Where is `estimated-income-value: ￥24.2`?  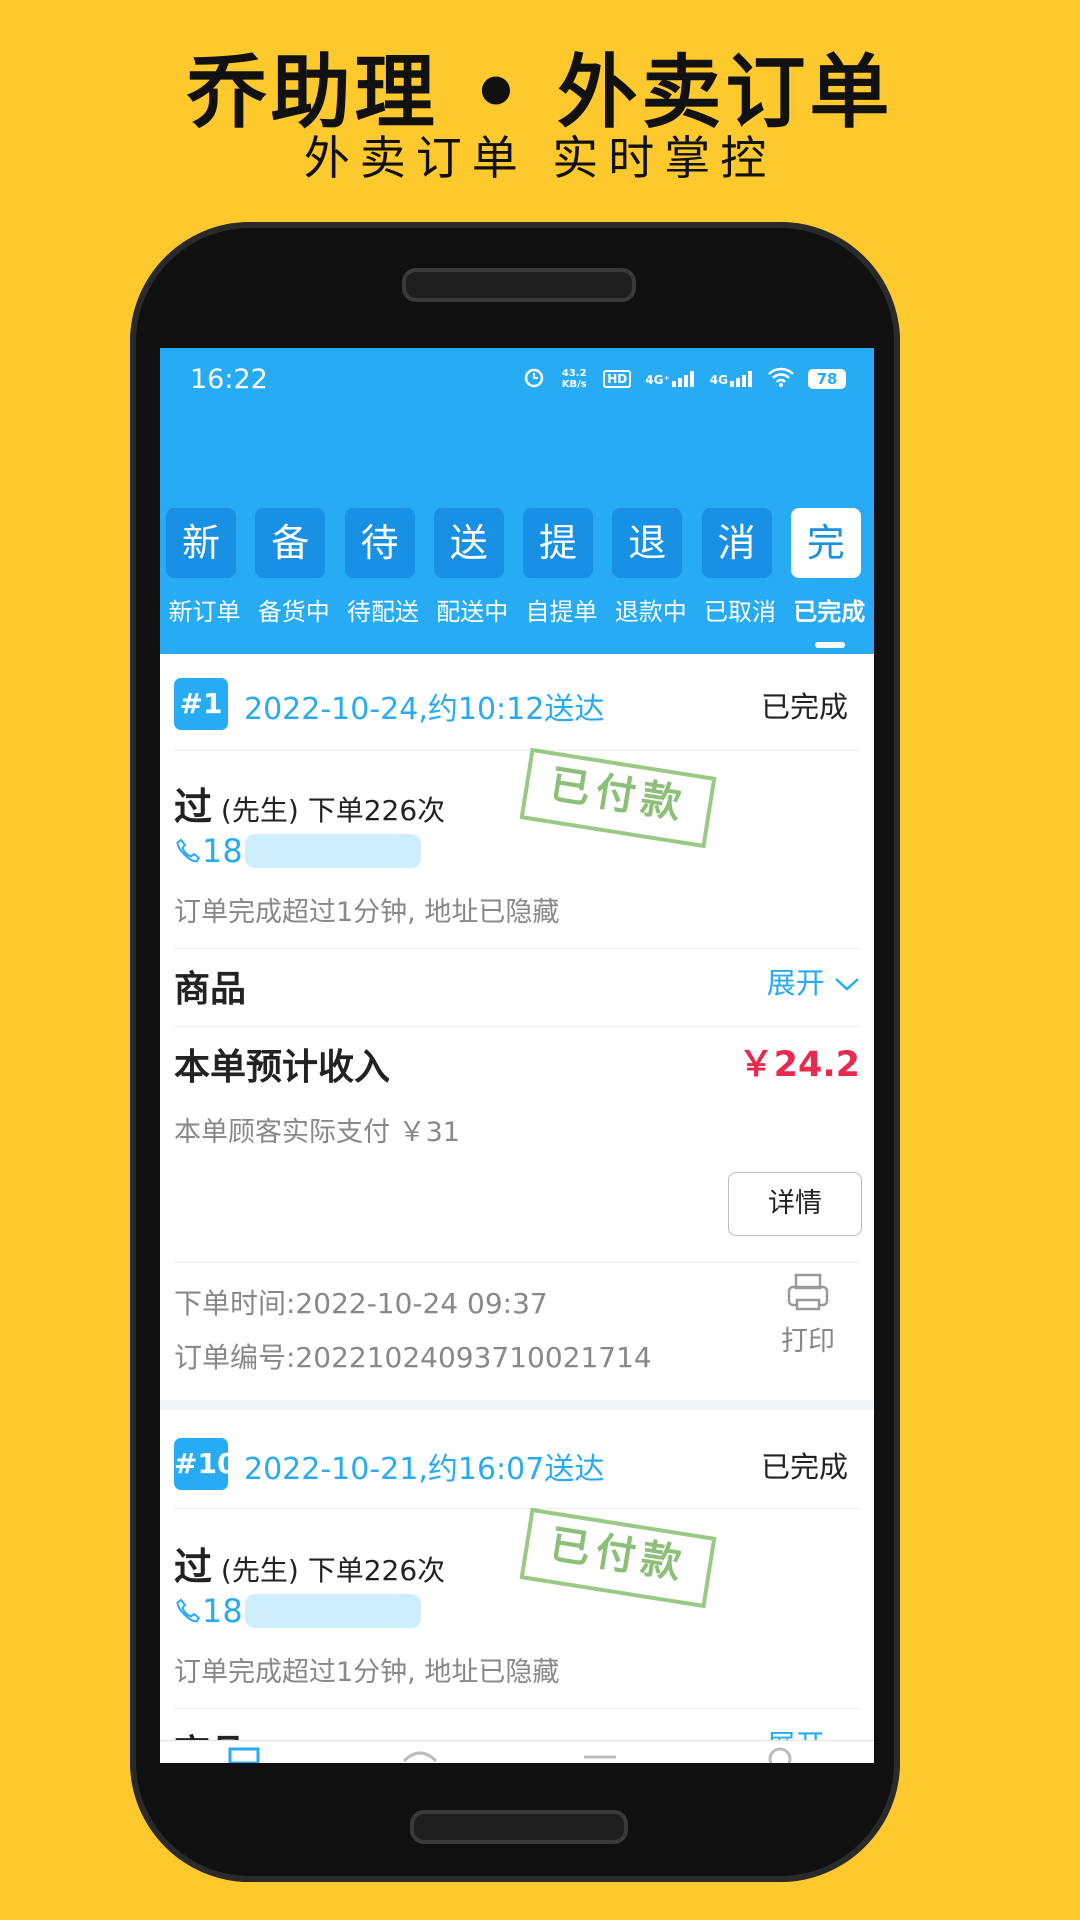 estimated-income-value: ￥24.2 is located at coordinates (799, 1065).